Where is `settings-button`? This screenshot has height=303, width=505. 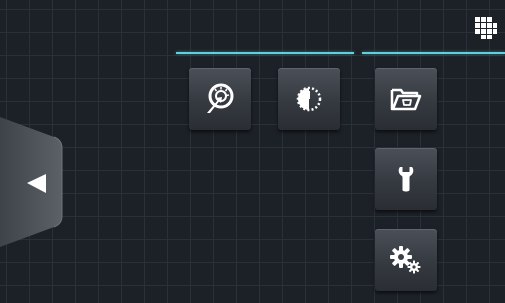 settings-button is located at coordinates (406, 260).